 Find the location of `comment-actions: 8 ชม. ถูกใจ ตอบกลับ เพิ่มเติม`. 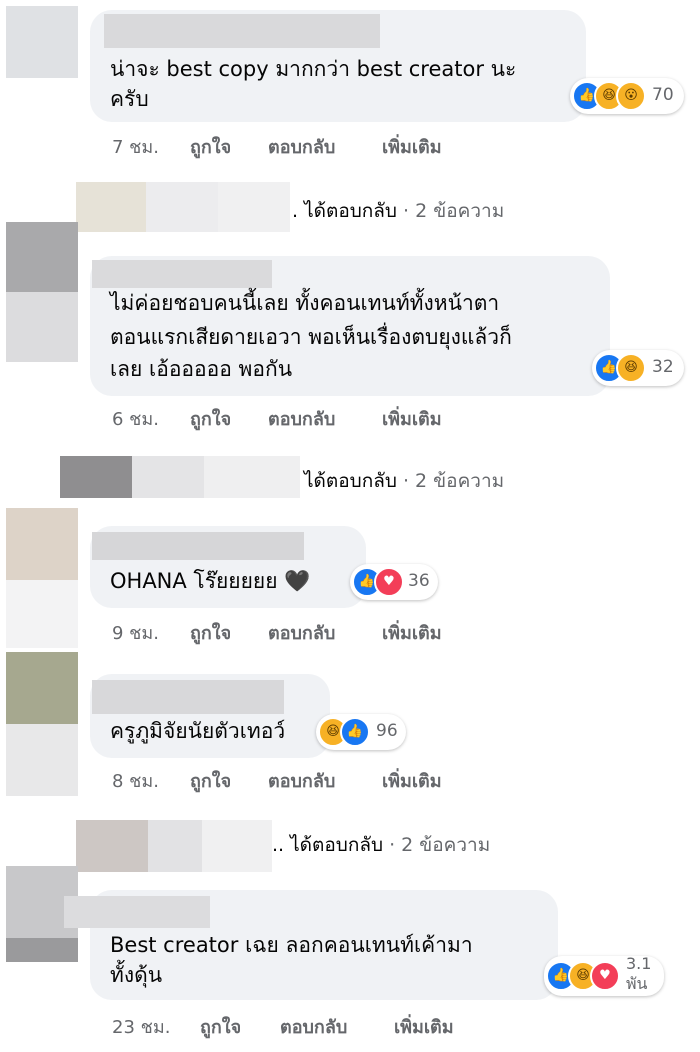

comment-actions: 8 ชม. ถูกใจ ตอบกลับ เพิ่มเติม is located at coordinates (312, 779).